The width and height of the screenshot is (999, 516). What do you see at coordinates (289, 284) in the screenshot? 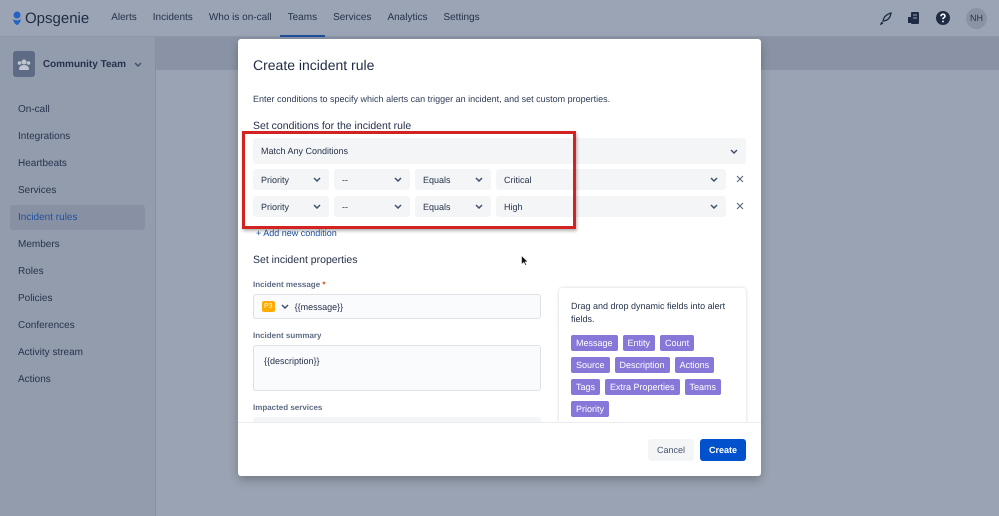
I see `field-label: Incident message *` at bounding box center [289, 284].